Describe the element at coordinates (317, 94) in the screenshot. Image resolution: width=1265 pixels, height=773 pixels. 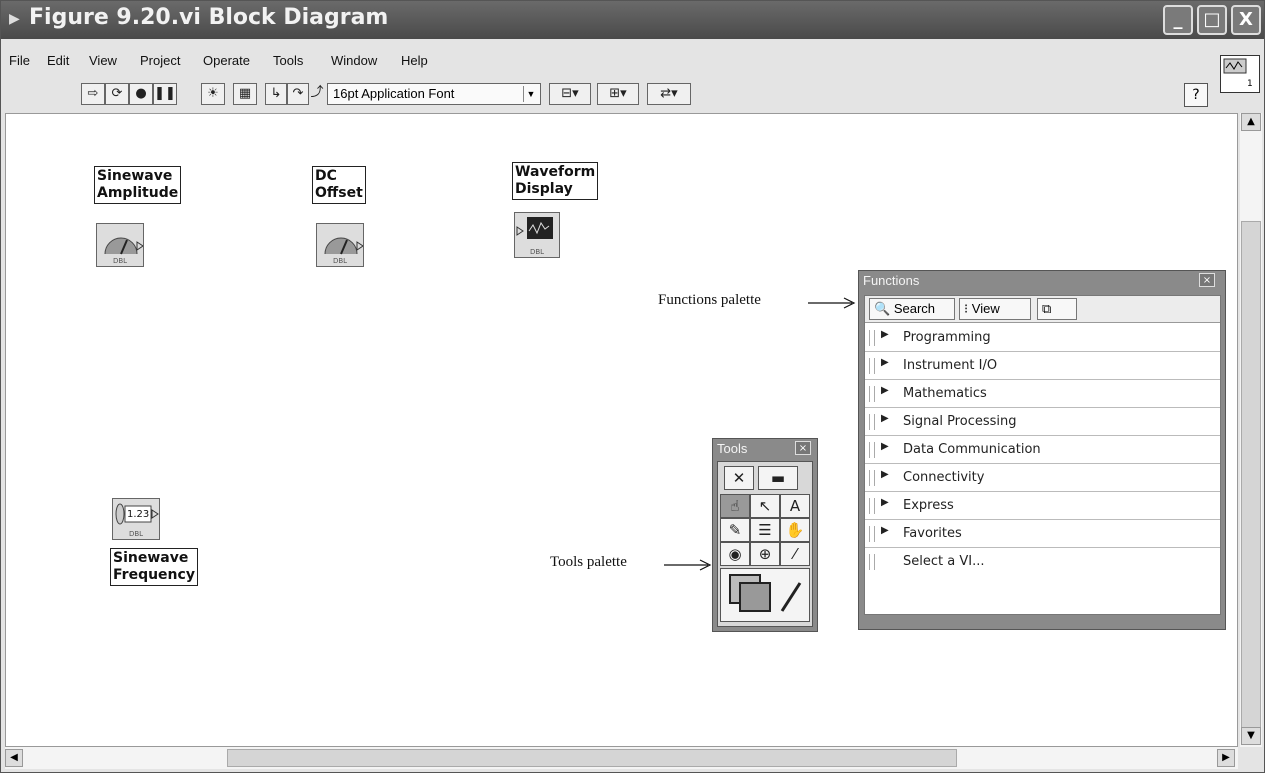
I see `step-out-icon: ⤴` at that location.